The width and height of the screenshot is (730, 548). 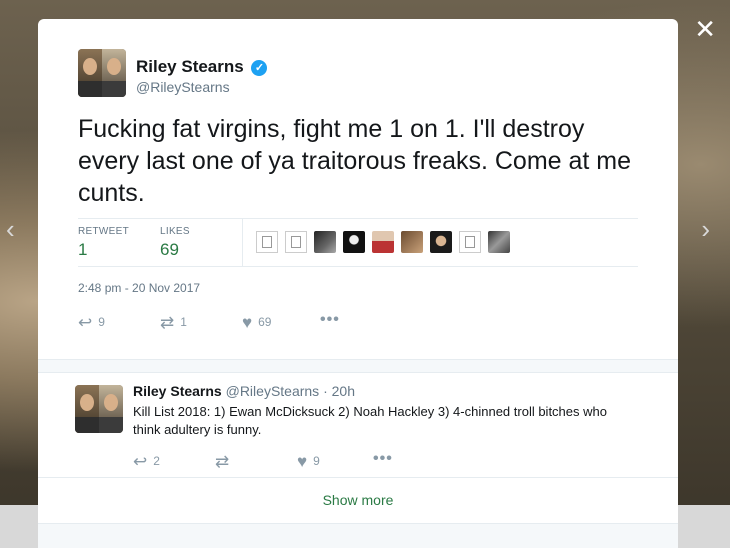 What do you see at coordinates (273, 391) in the screenshot?
I see `reply-author-handle: @RileyStearns` at bounding box center [273, 391].